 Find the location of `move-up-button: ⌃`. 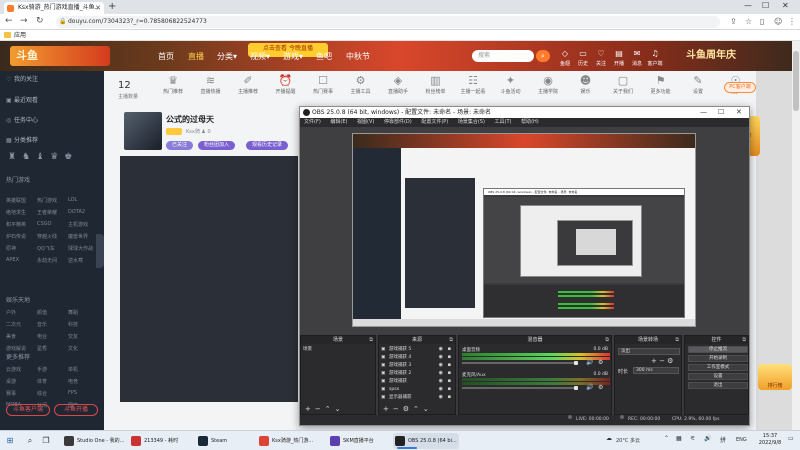

move-up-button: ⌃ is located at coordinates (416, 409).